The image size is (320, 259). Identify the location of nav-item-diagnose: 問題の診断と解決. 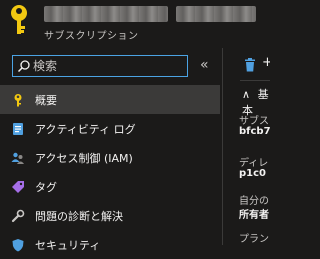
(110, 215).